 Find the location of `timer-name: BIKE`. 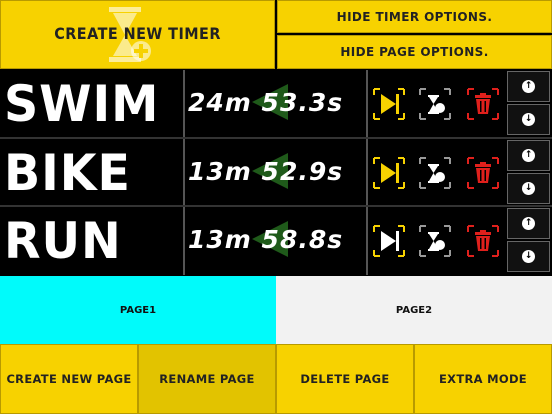

timer-name: BIKE is located at coordinates (67, 173).